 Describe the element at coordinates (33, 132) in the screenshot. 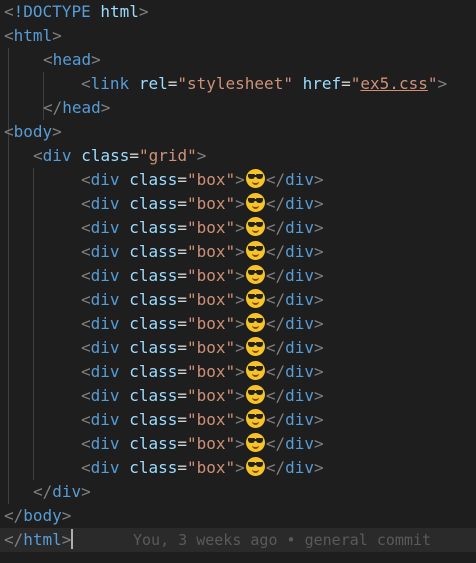

I see `code-line-content: <body>` at that location.